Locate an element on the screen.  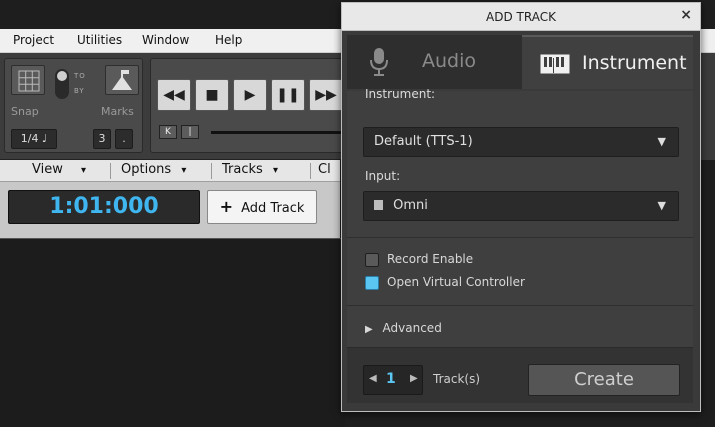
input-dropdown: Omni ▼ is located at coordinates (521, 206).